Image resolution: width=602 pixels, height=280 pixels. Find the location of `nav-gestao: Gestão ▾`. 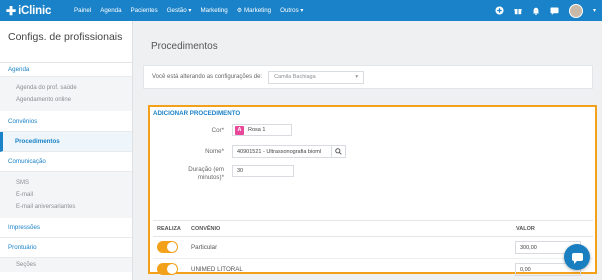

nav-gestao: Gestão ▾ is located at coordinates (179, 10).